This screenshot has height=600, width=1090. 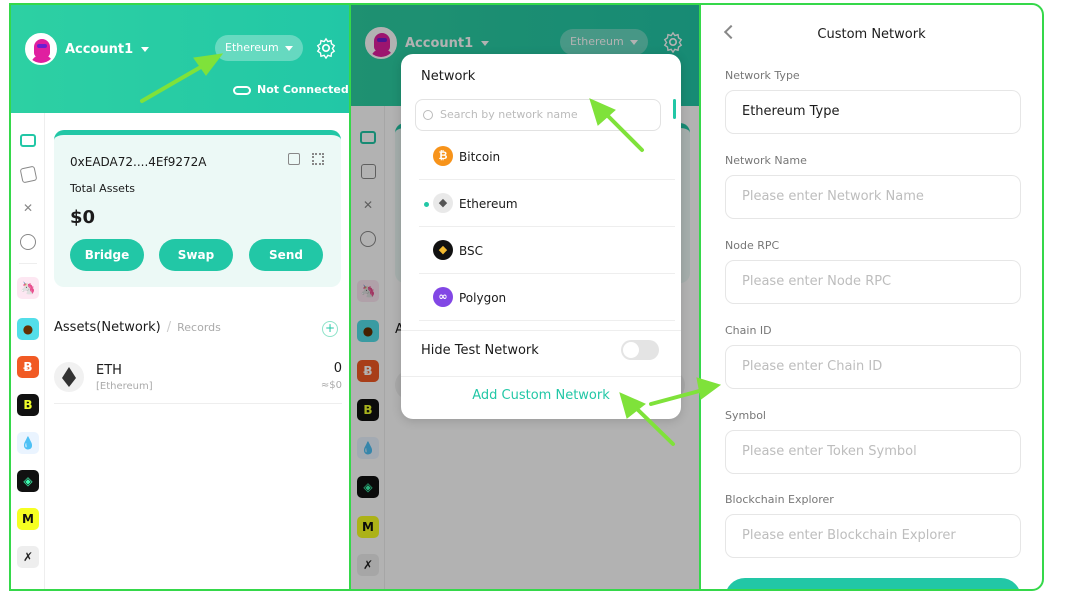 I want to click on ethereum-icon: ◆, so click(x=443, y=203).